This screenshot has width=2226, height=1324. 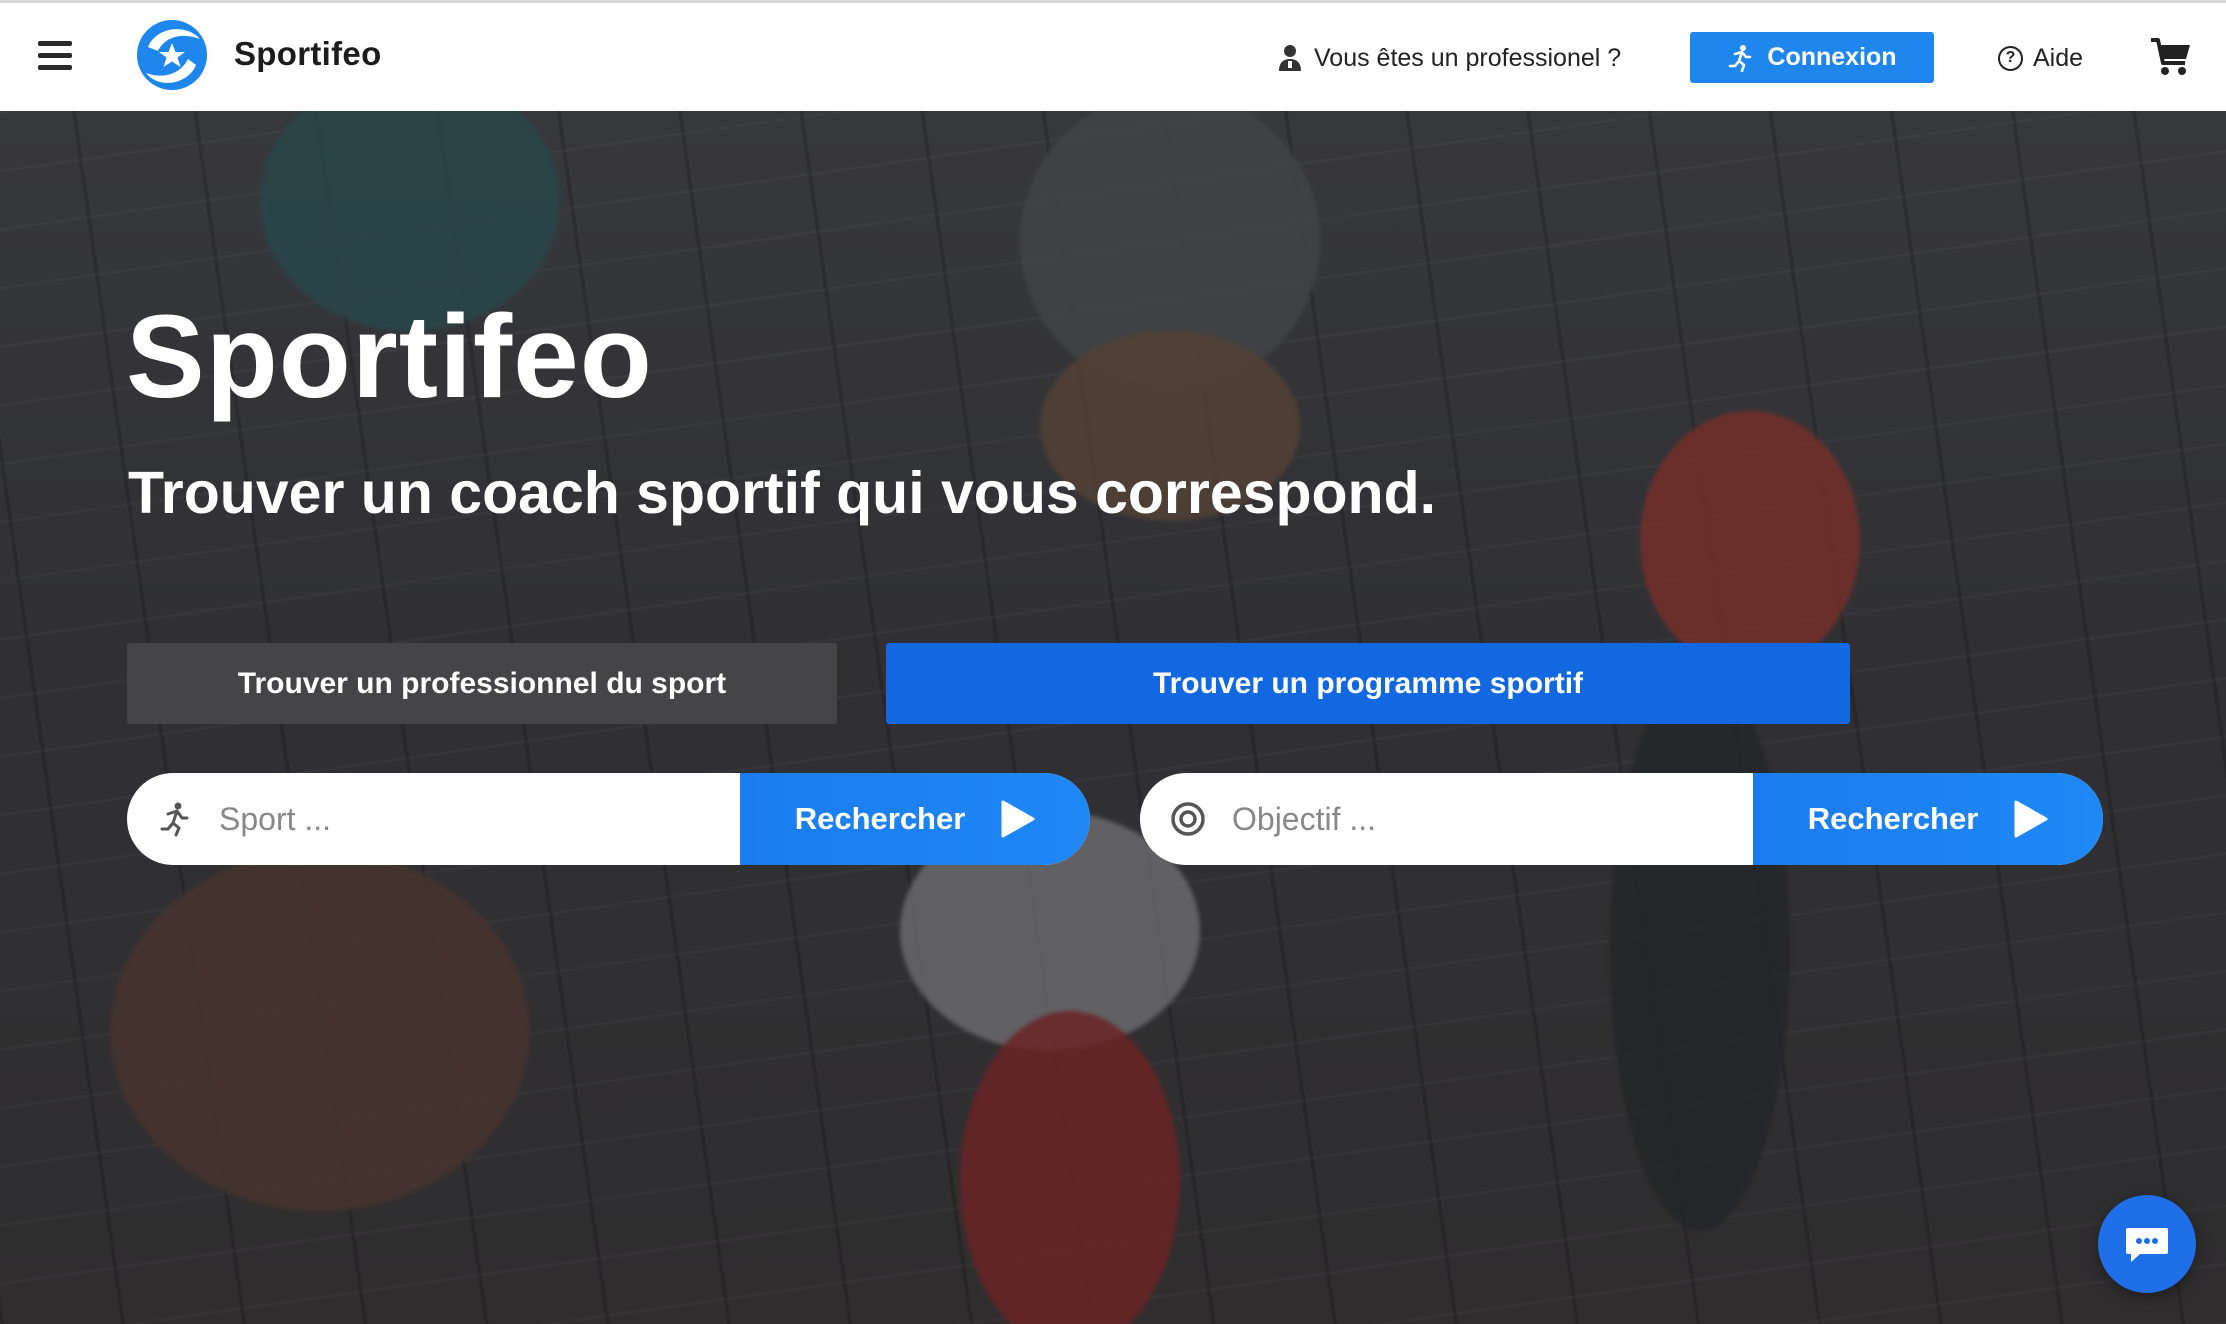 I want to click on sport-search-button: Rechercher, so click(x=915, y=819).